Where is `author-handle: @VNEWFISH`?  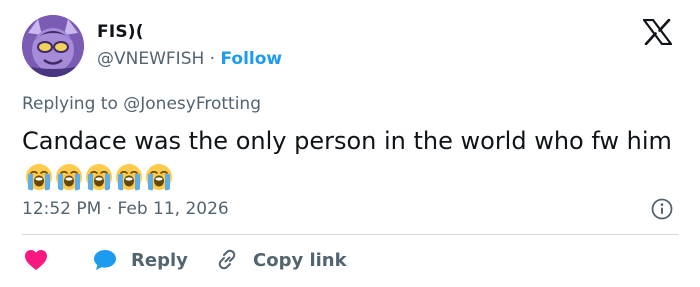 author-handle: @VNEWFISH is located at coordinates (150, 59).